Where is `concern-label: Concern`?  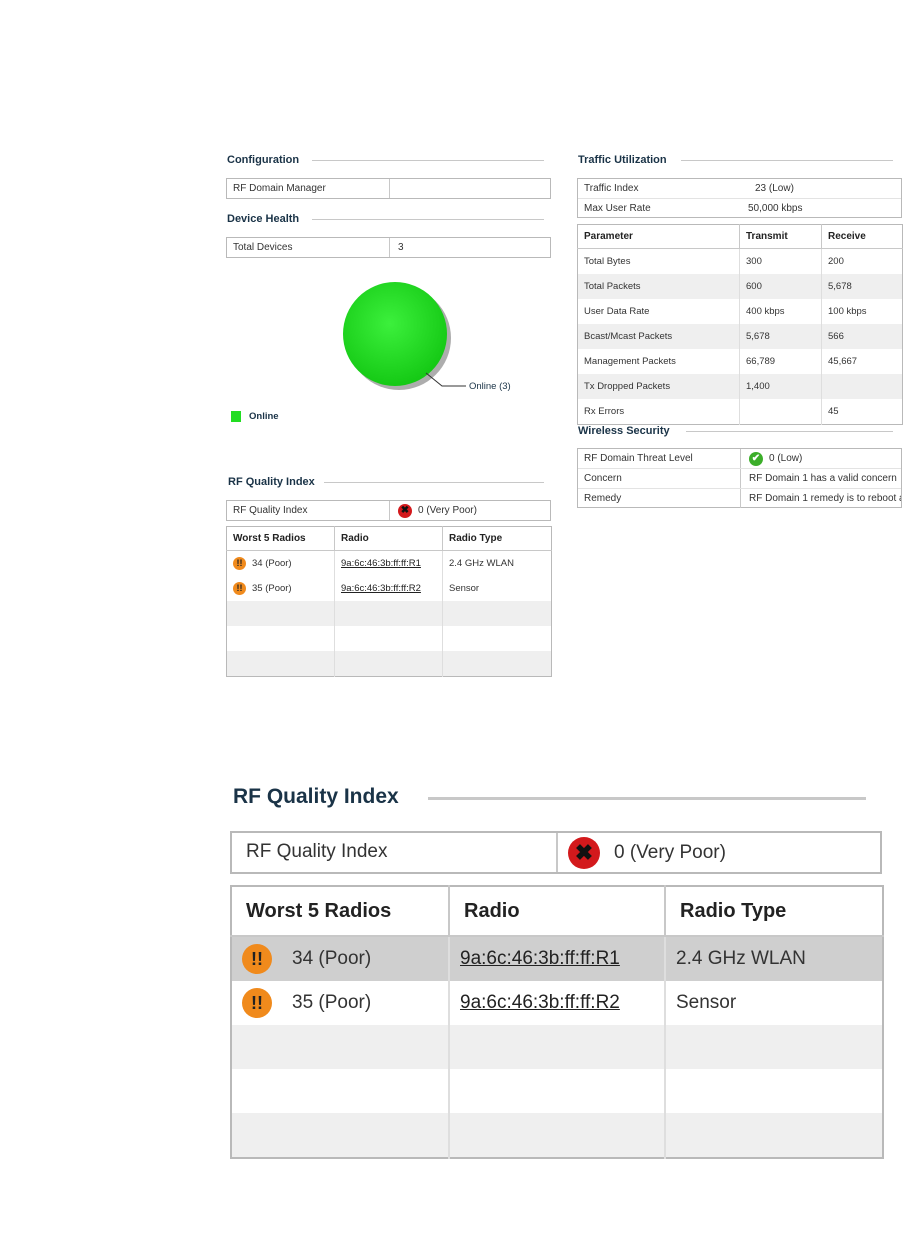 concern-label: Concern is located at coordinates (603, 478).